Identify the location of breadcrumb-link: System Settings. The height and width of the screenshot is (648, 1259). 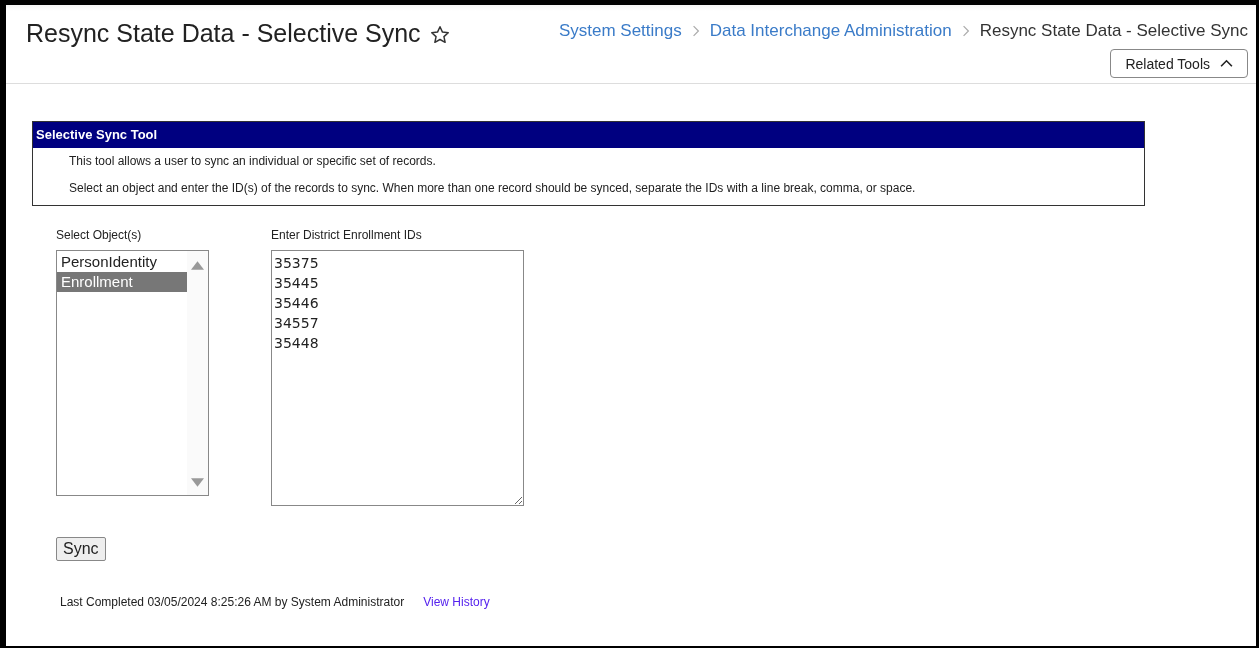
(620, 31).